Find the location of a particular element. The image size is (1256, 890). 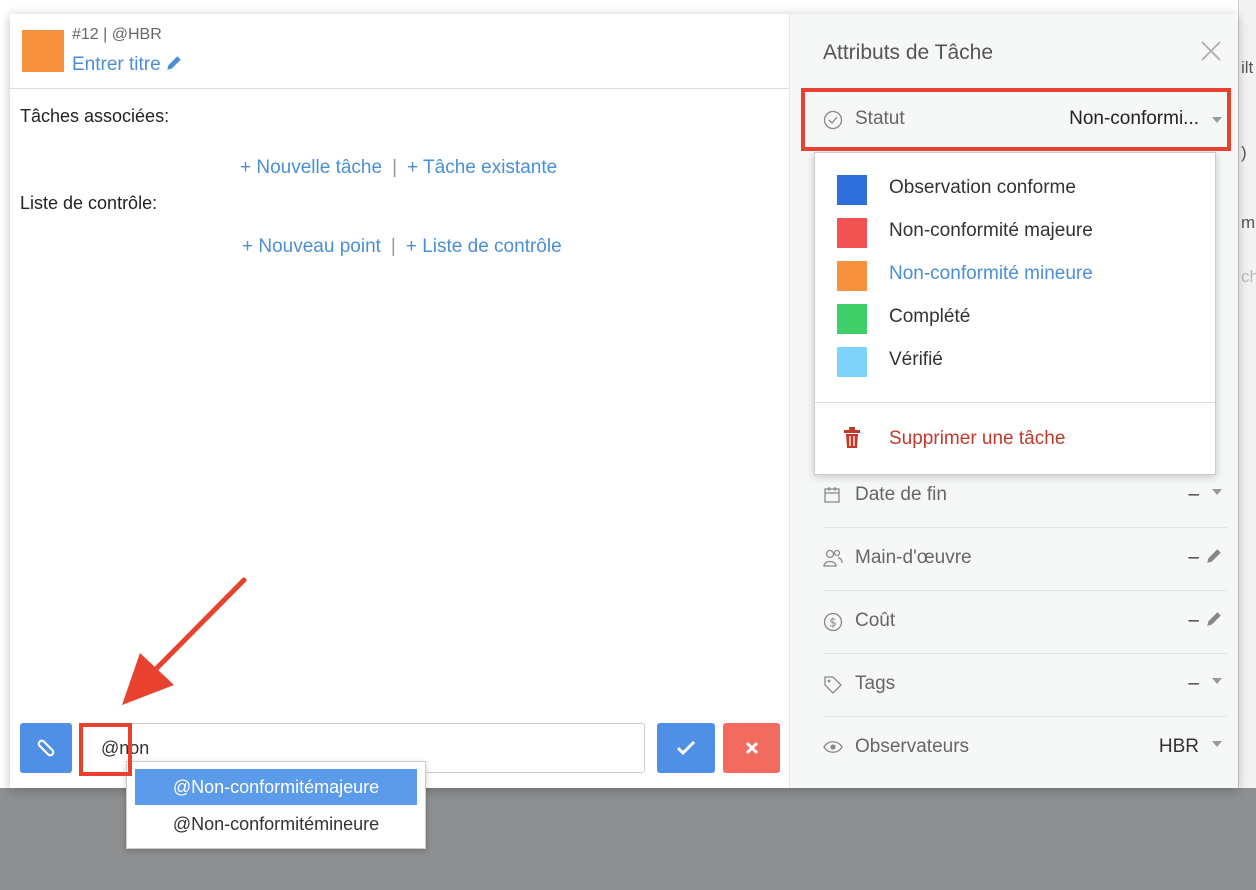

task-color-swatch is located at coordinates (43, 51).